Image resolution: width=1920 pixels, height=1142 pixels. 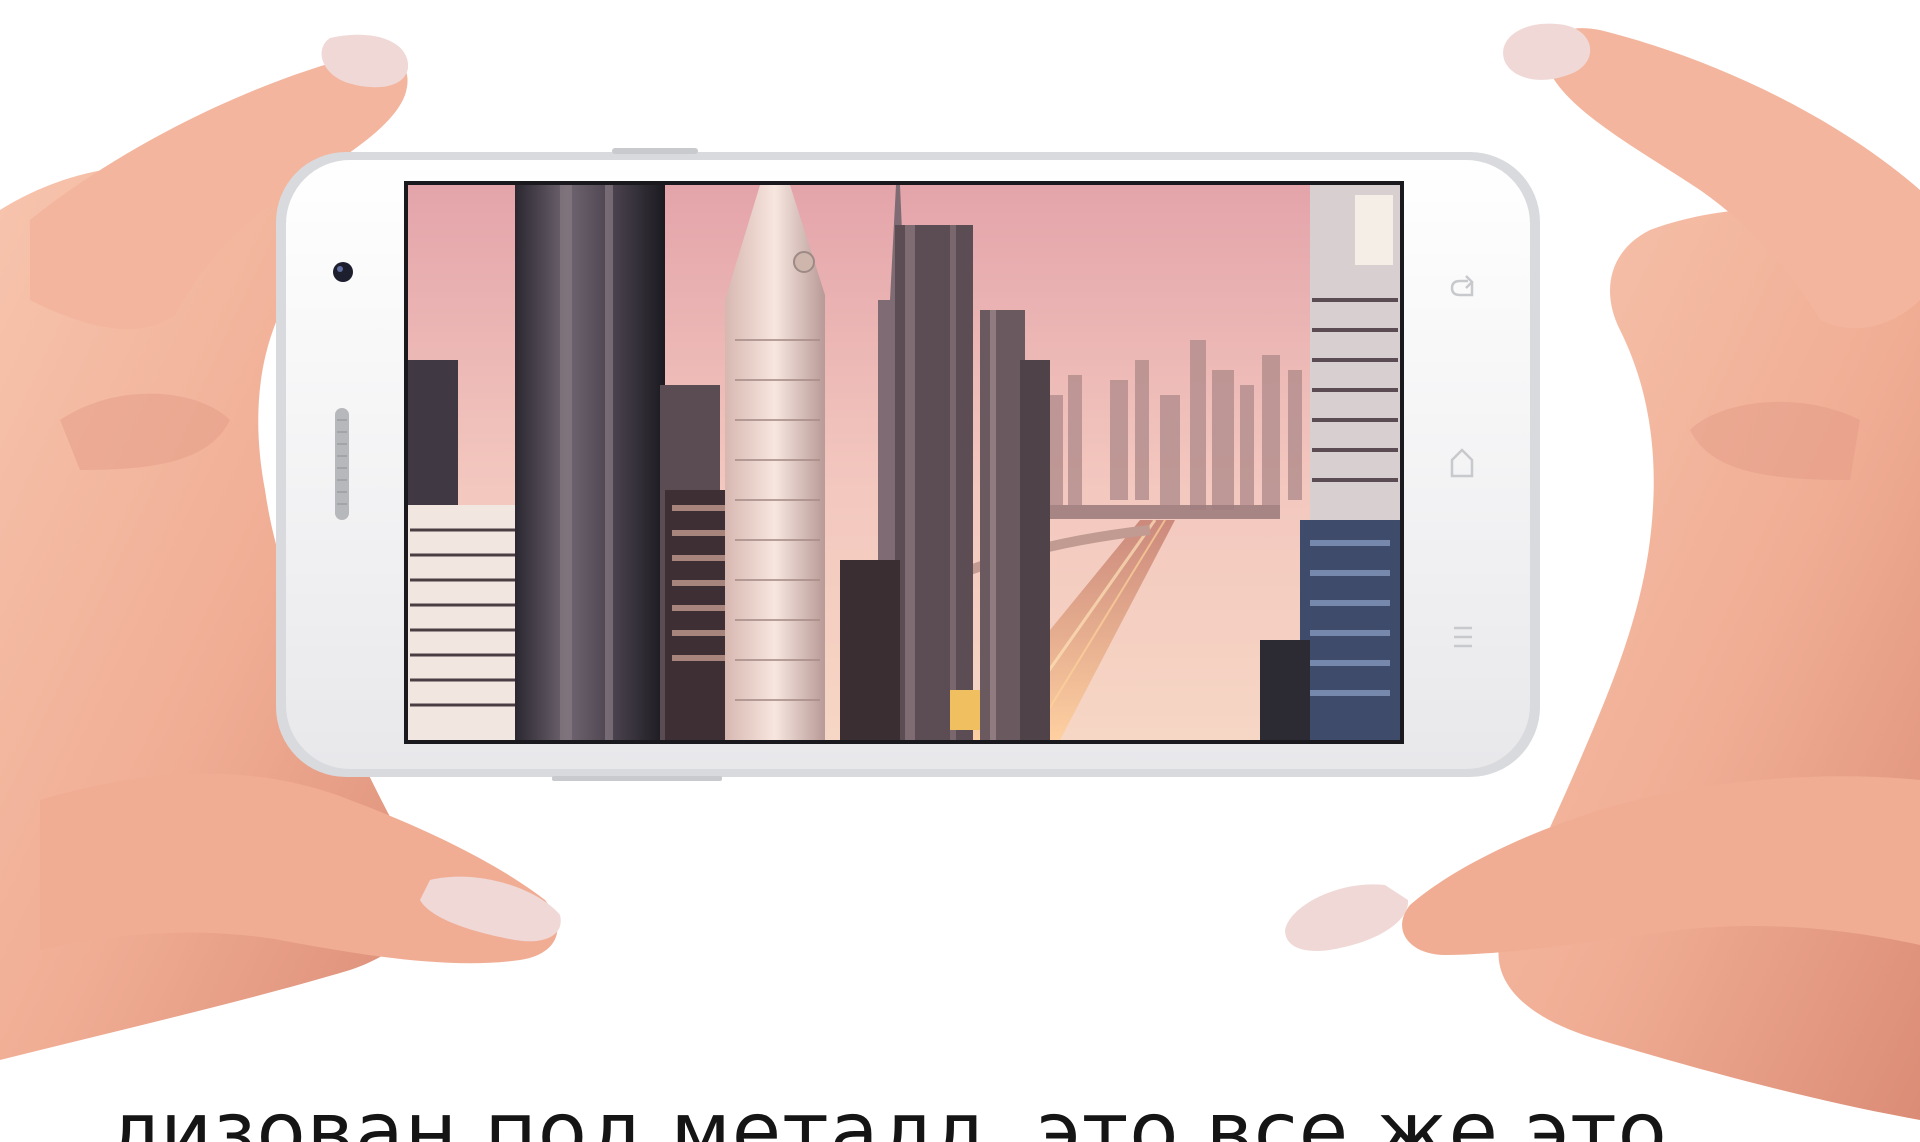 I want to click on right-thumb-nail, so click(x=1347, y=917).